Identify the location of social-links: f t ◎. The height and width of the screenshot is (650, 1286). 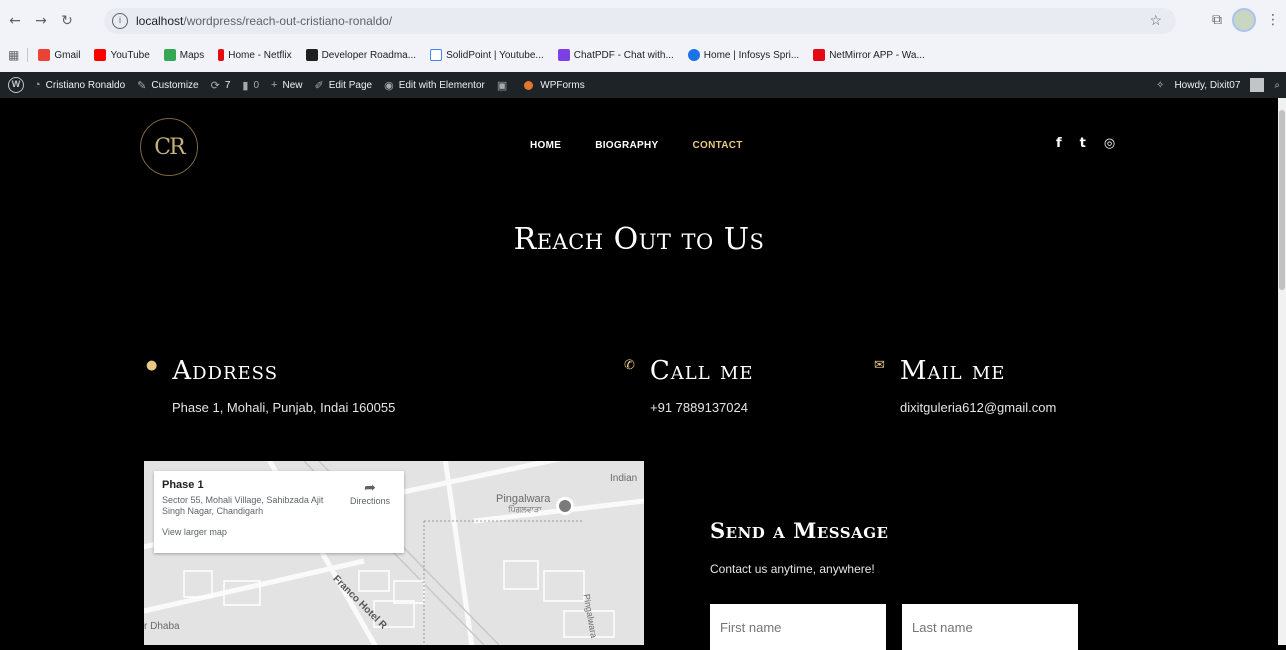
(1085, 143).